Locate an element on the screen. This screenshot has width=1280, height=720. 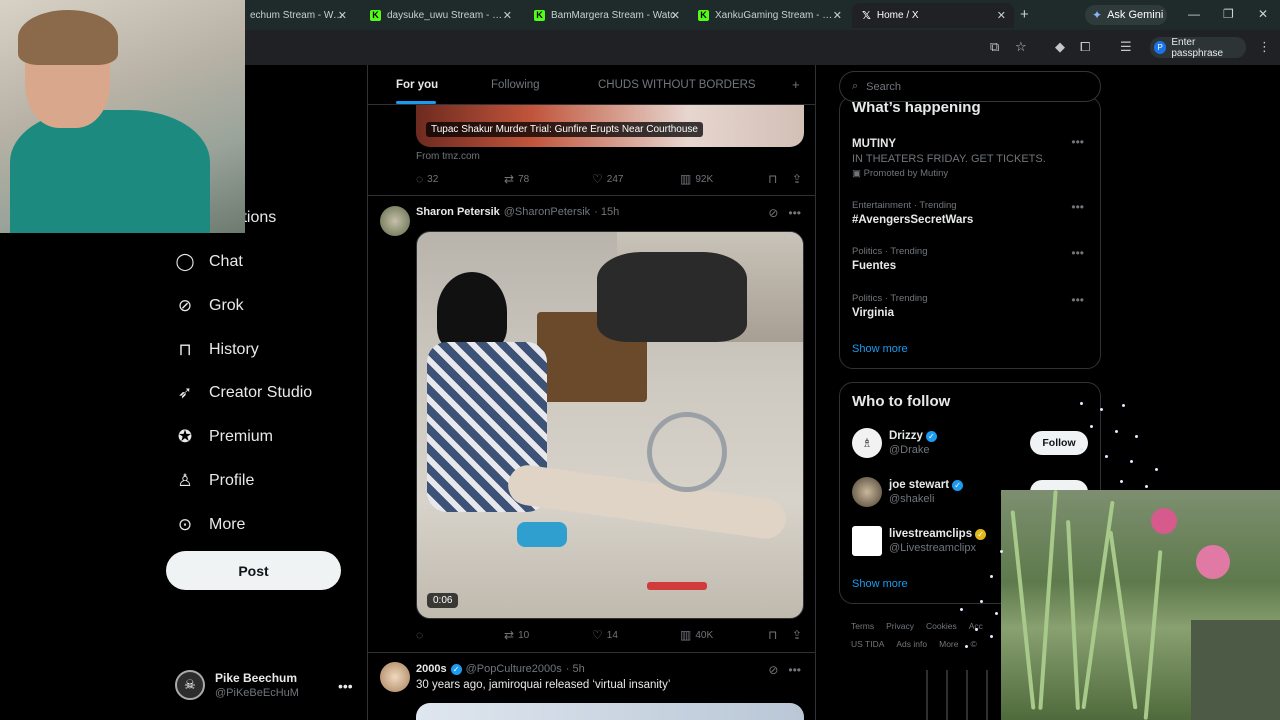
garden-leaf is located at coordinates (1153, 635).